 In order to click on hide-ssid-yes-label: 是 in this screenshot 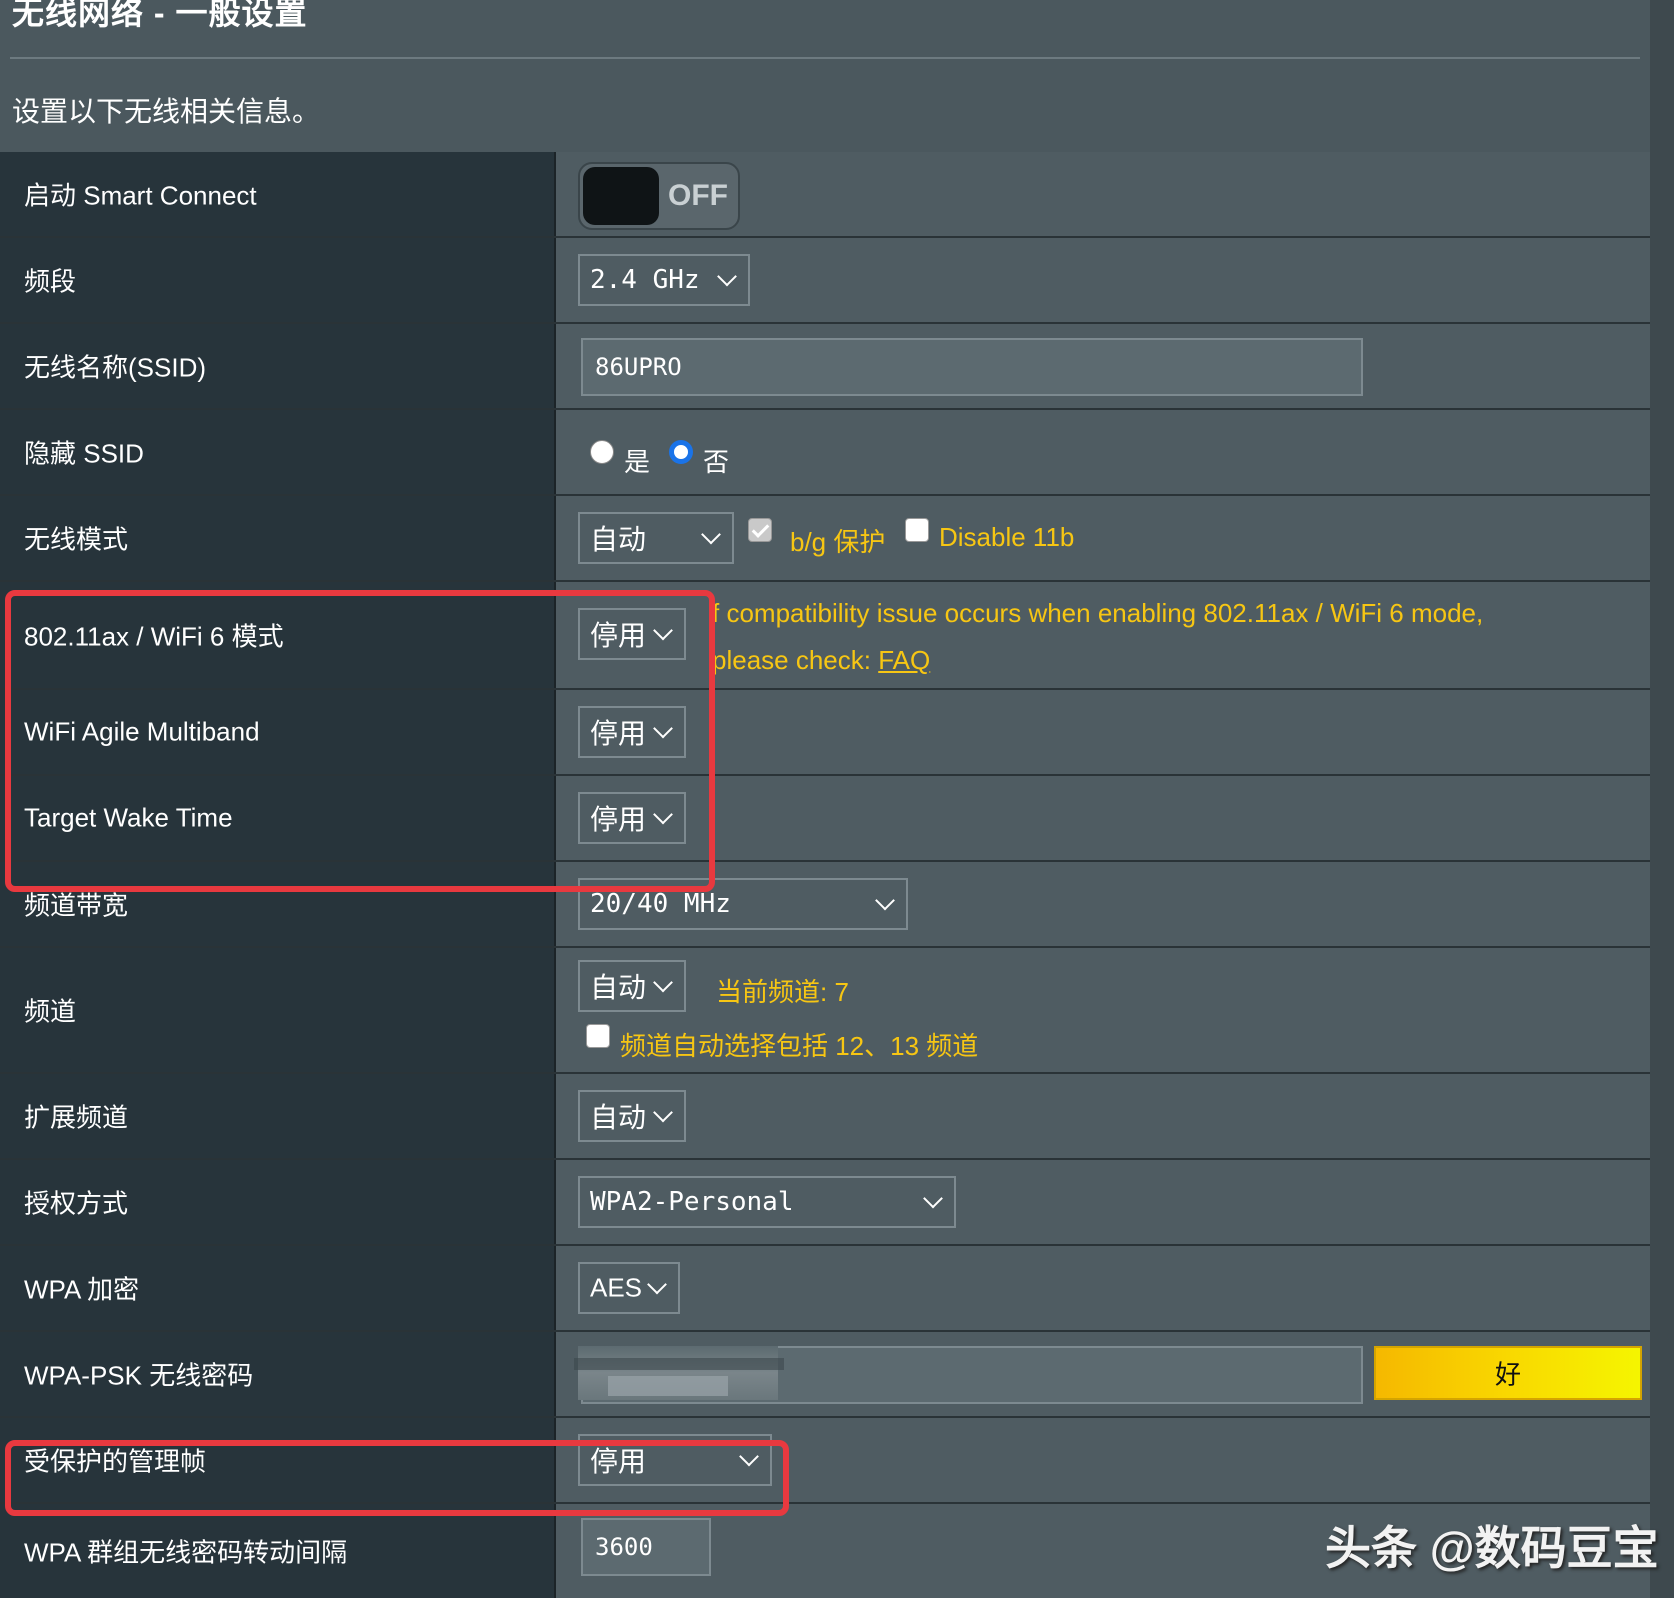, I will do `click(637, 462)`.